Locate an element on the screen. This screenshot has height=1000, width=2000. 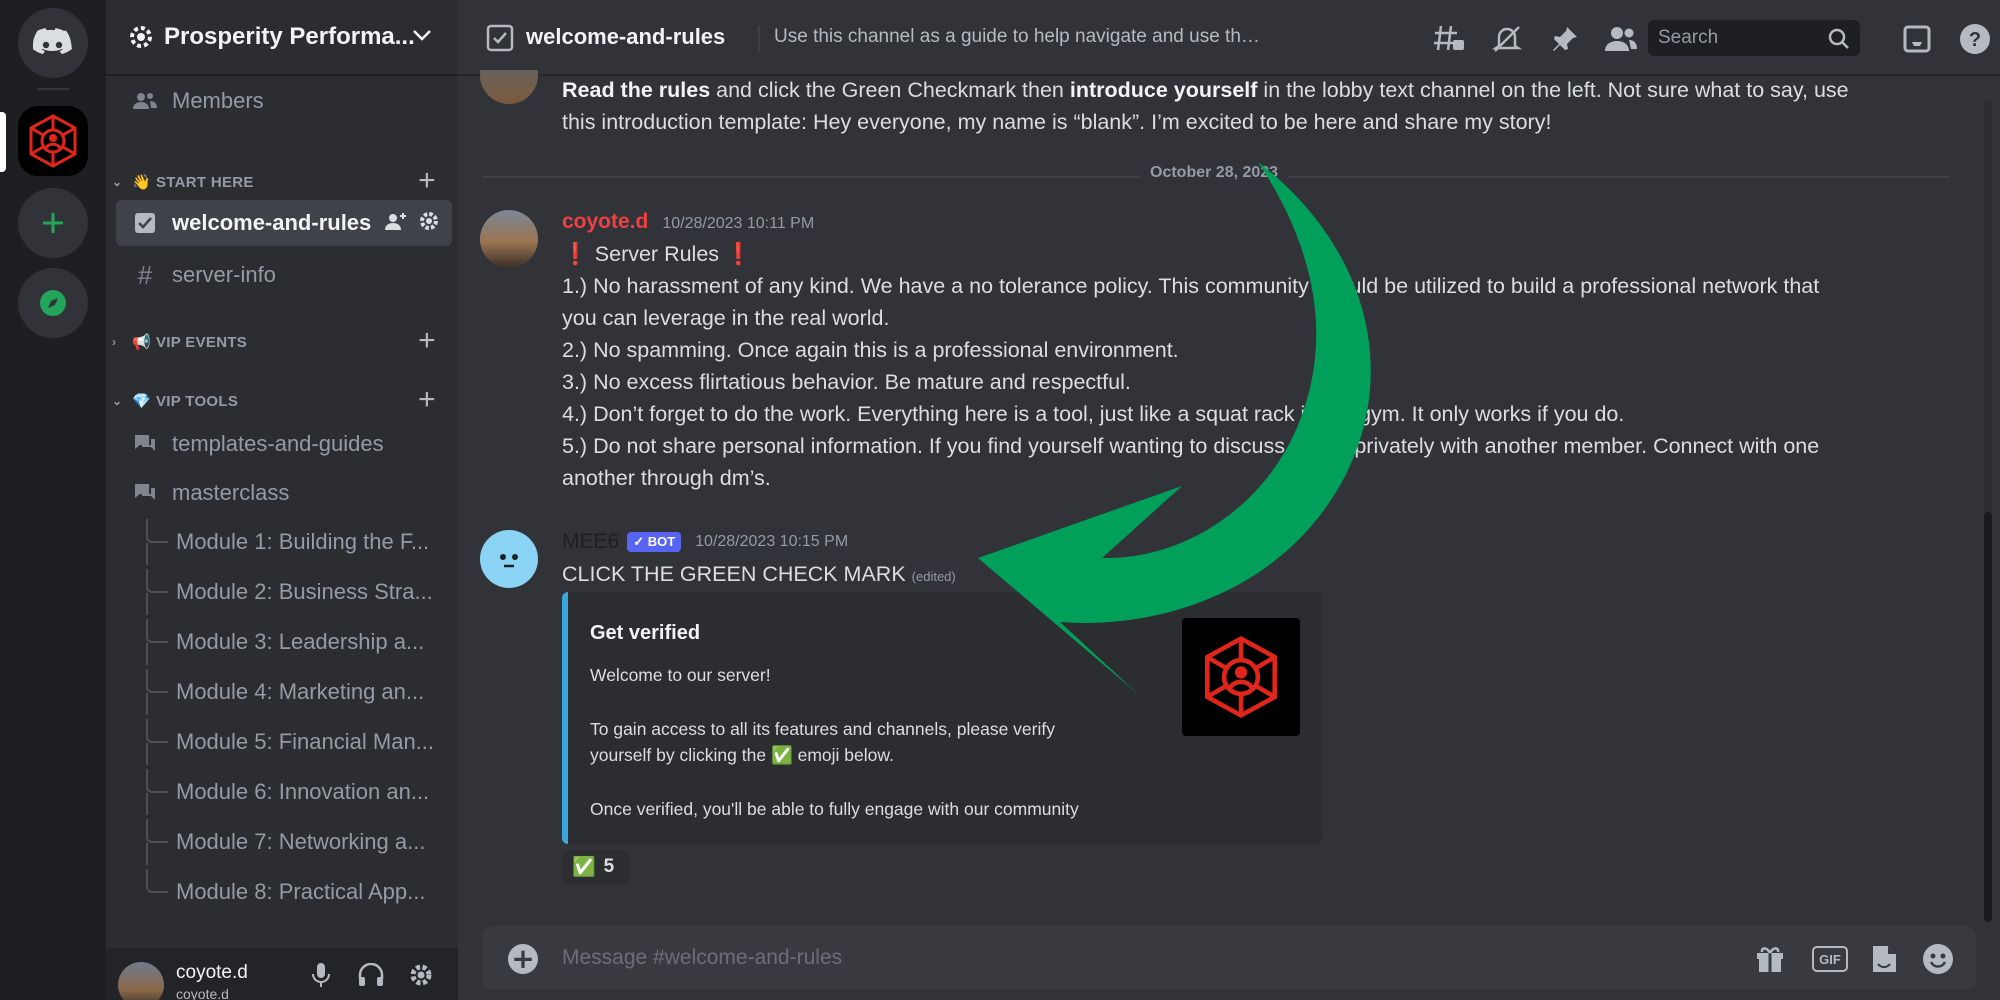
rules-title-line: ❗ Server Rules ❗ is located at coordinates (657, 254).